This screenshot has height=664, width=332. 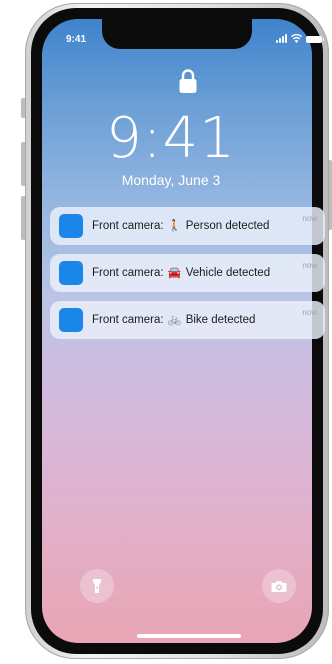 I want to click on notification-bike: Front camera: 🚲 Bike detected now, so click(x=187, y=320).